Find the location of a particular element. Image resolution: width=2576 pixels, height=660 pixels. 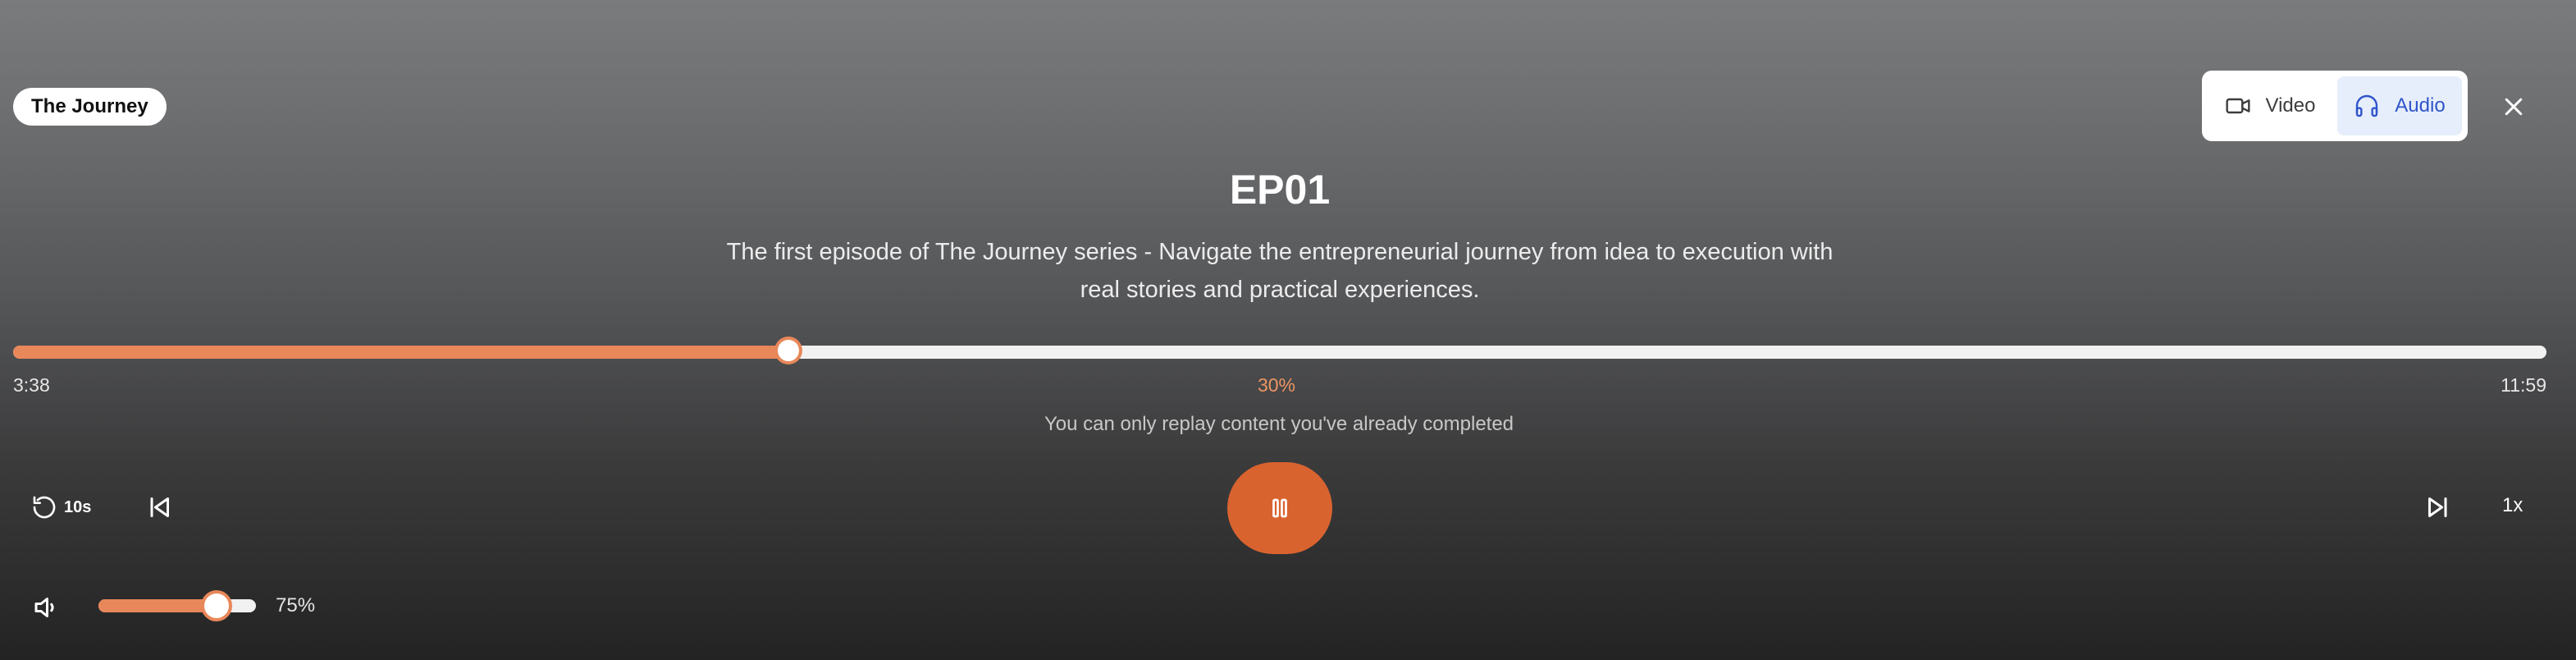

series-badge: The Journey is located at coordinates (90, 107).